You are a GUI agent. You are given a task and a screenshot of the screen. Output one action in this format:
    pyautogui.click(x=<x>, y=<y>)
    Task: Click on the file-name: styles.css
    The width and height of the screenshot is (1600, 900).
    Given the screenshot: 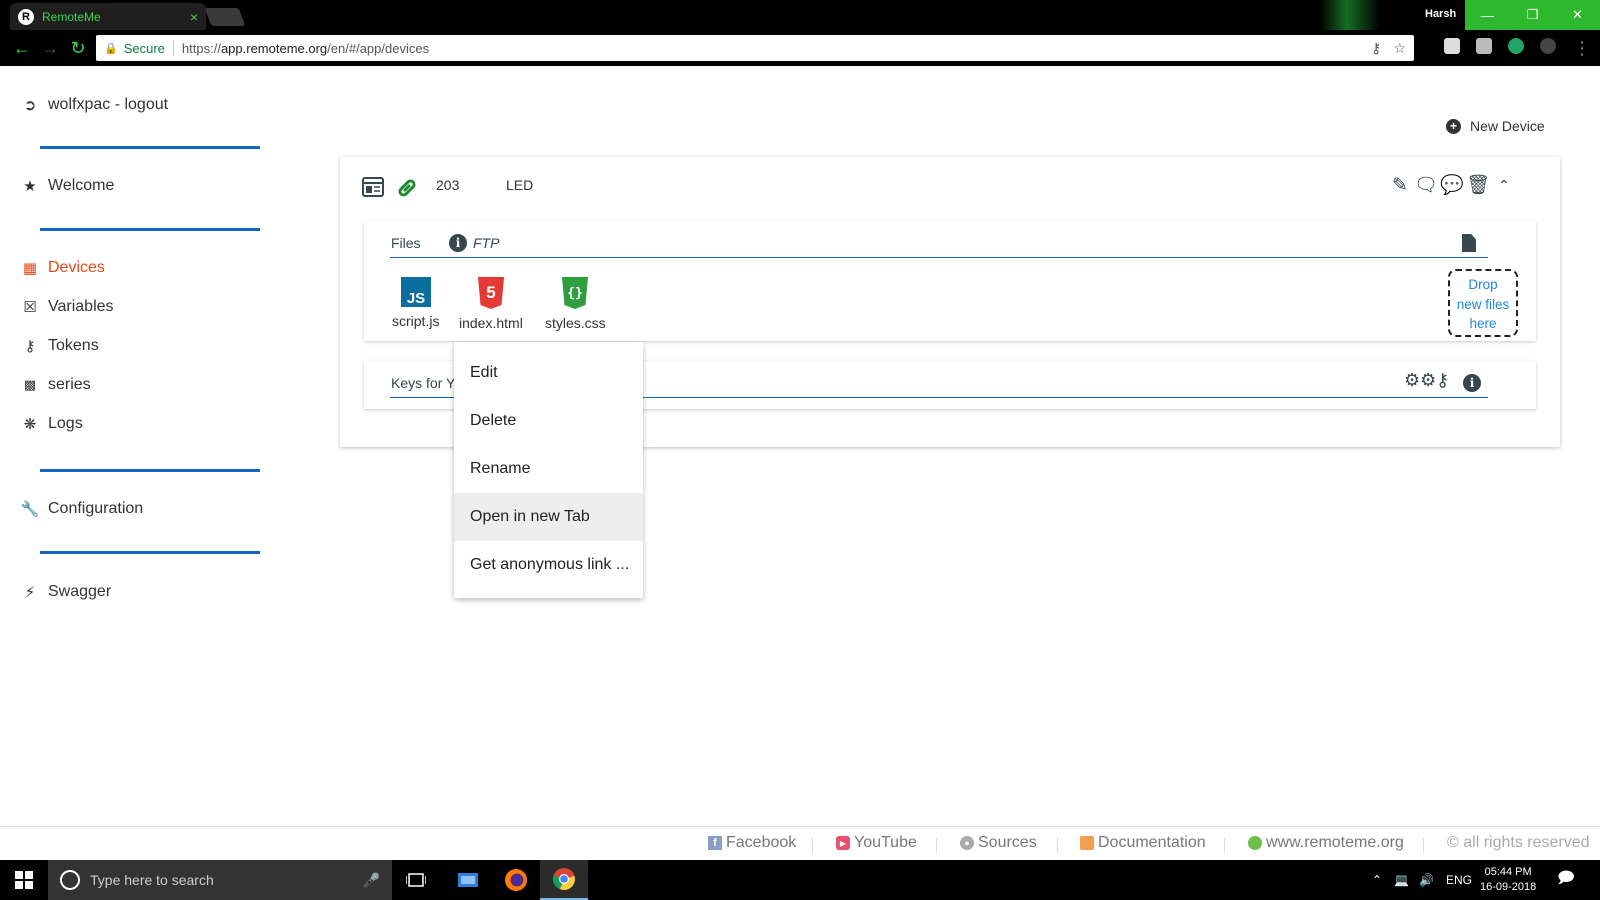 What is the action you would take?
    pyautogui.click(x=575, y=323)
    